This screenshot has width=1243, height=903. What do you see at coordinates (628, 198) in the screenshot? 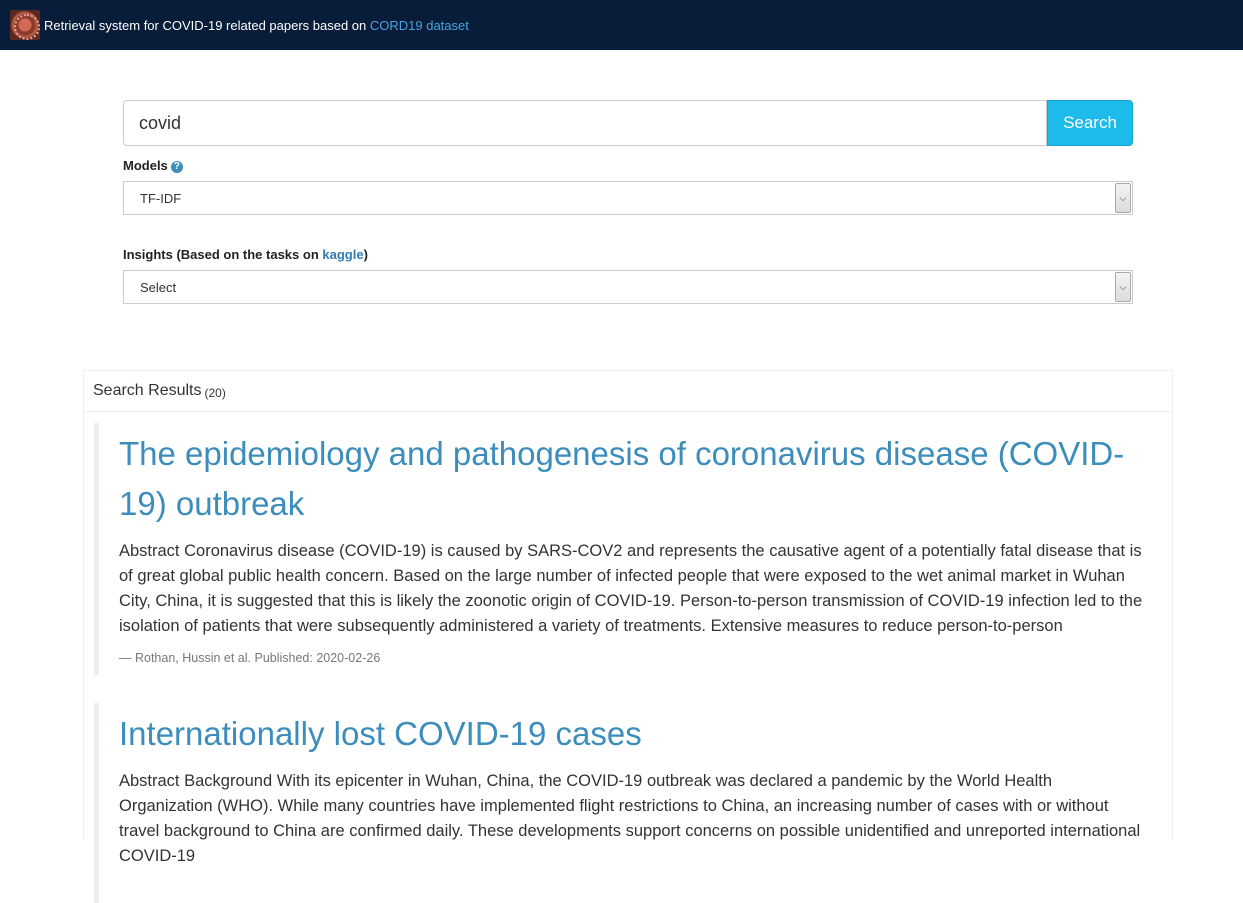
I see `models-select: TF-IDF ⌵` at bounding box center [628, 198].